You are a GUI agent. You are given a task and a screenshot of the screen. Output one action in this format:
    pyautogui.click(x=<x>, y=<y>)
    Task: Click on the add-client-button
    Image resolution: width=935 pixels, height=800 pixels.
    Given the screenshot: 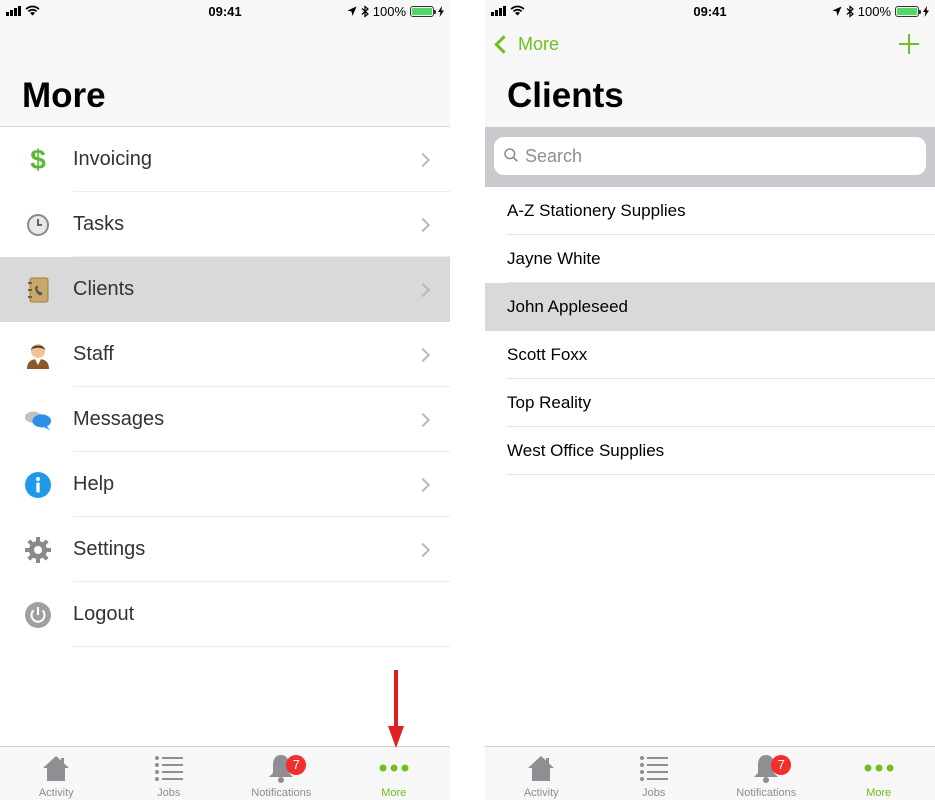 What is the action you would take?
    pyautogui.click(x=909, y=44)
    